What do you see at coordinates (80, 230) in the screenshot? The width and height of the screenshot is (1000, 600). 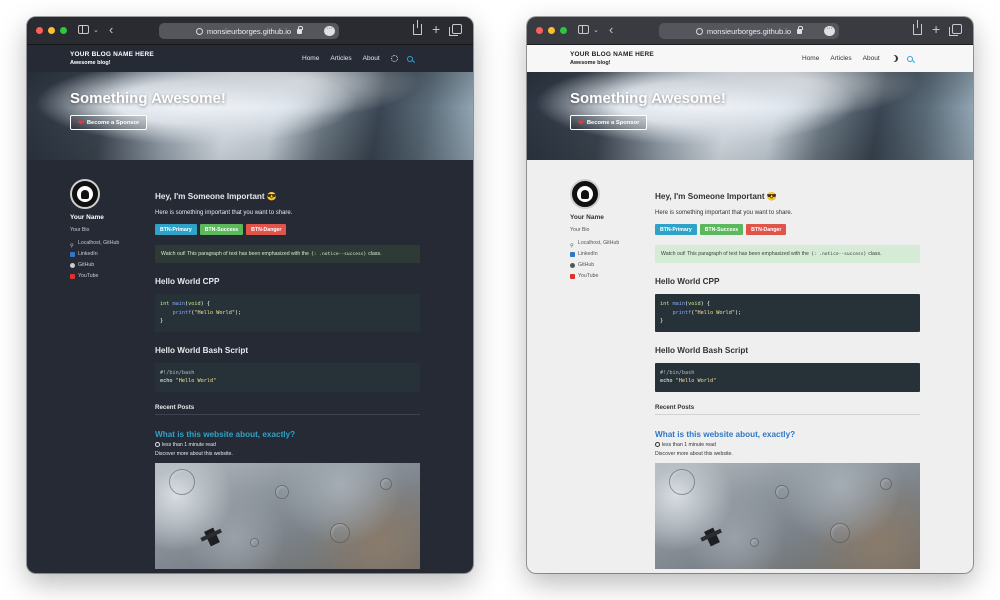 I see `author-bio: Your Bio` at bounding box center [80, 230].